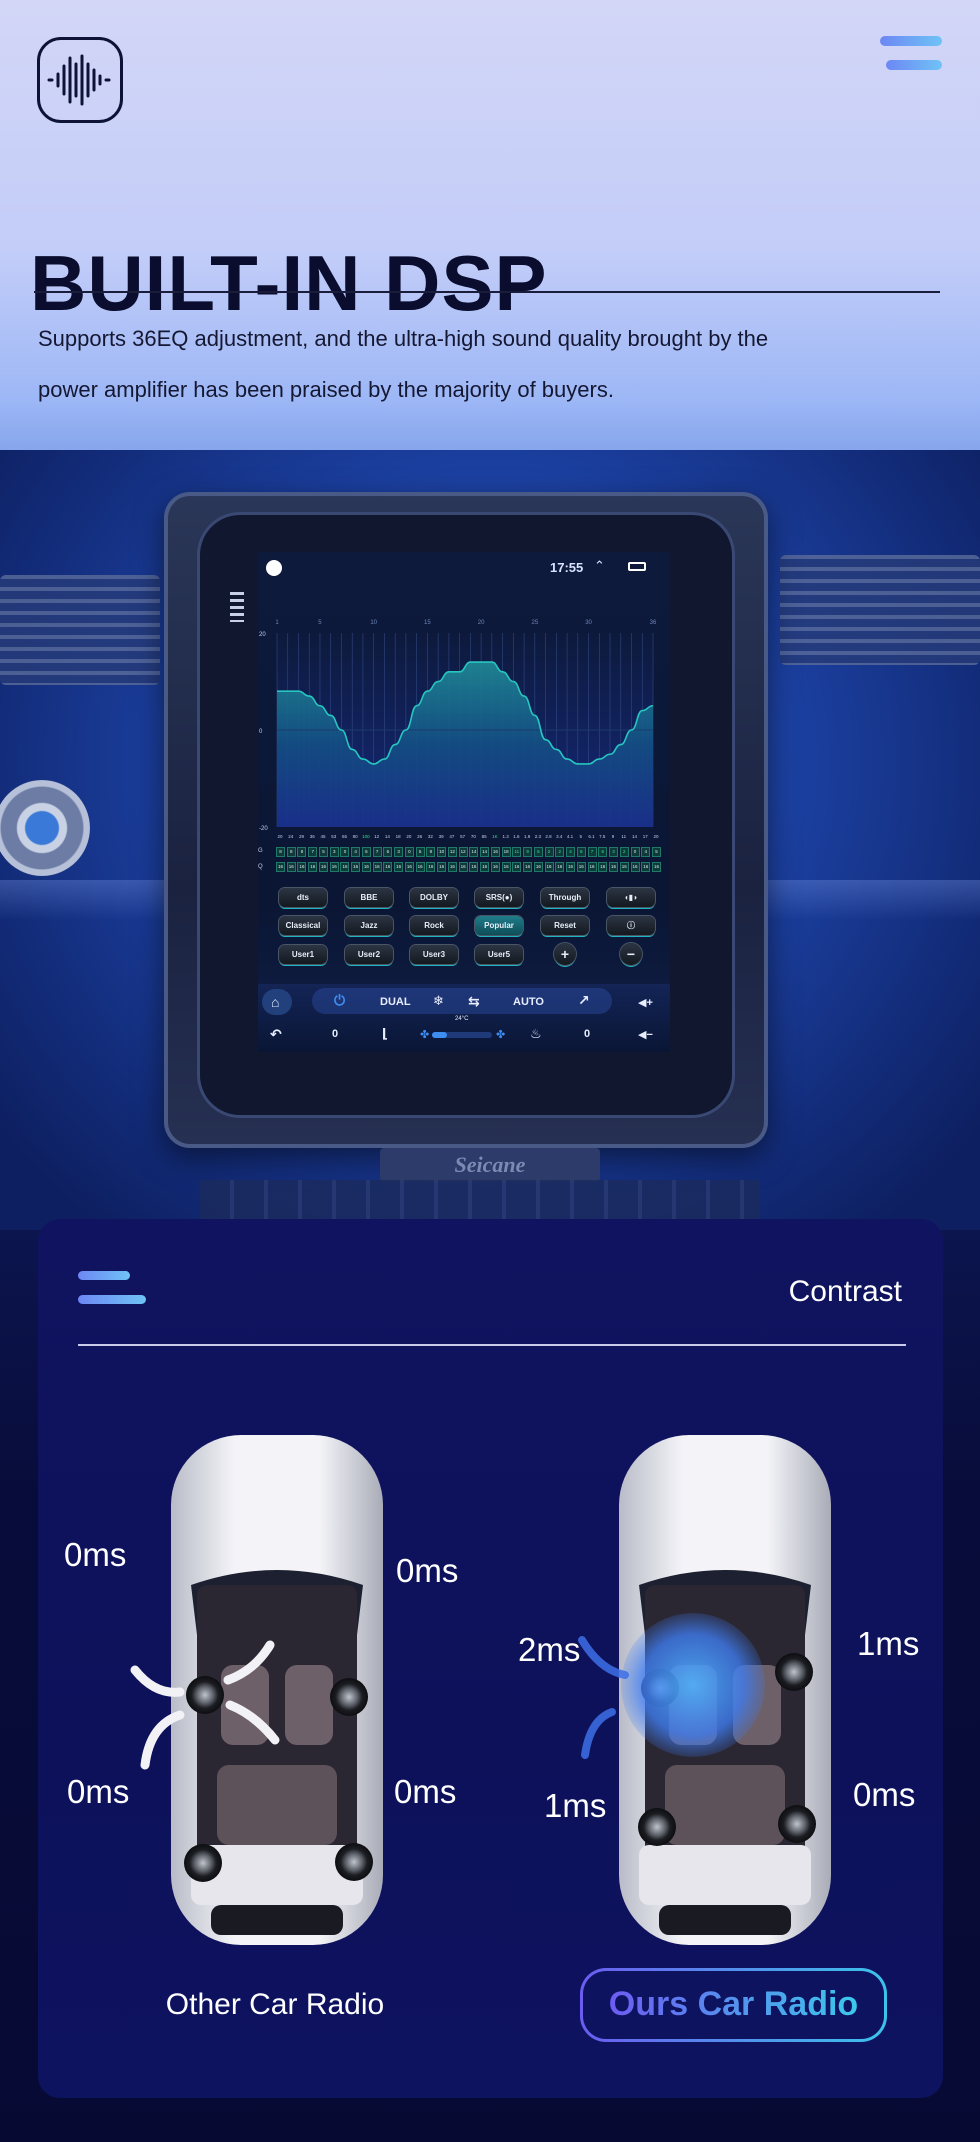  What do you see at coordinates (495, 852) in the screenshot?
I see `eq-gain-value: 16` at bounding box center [495, 852].